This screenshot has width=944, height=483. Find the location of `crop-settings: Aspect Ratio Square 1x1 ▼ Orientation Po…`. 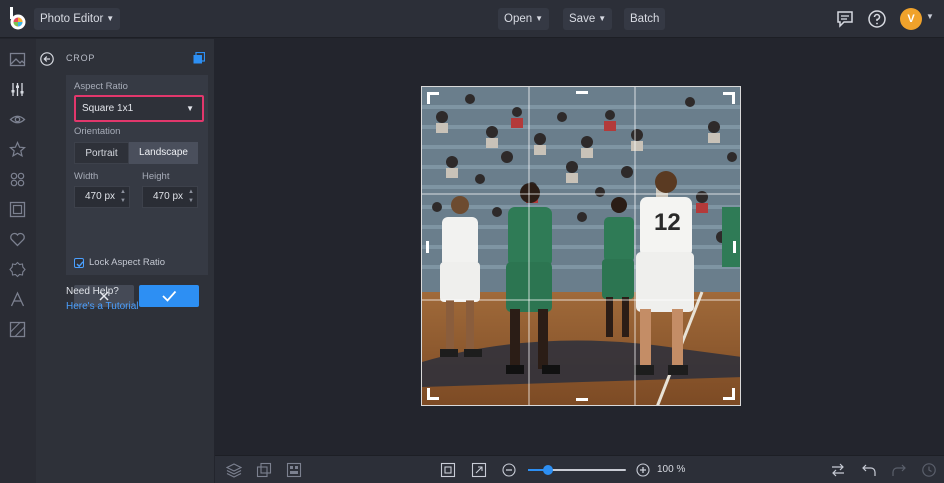

crop-settings: Aspect Ratio Square 1x1 ▼ Orientation Po… is located at coordinates (137, 191).